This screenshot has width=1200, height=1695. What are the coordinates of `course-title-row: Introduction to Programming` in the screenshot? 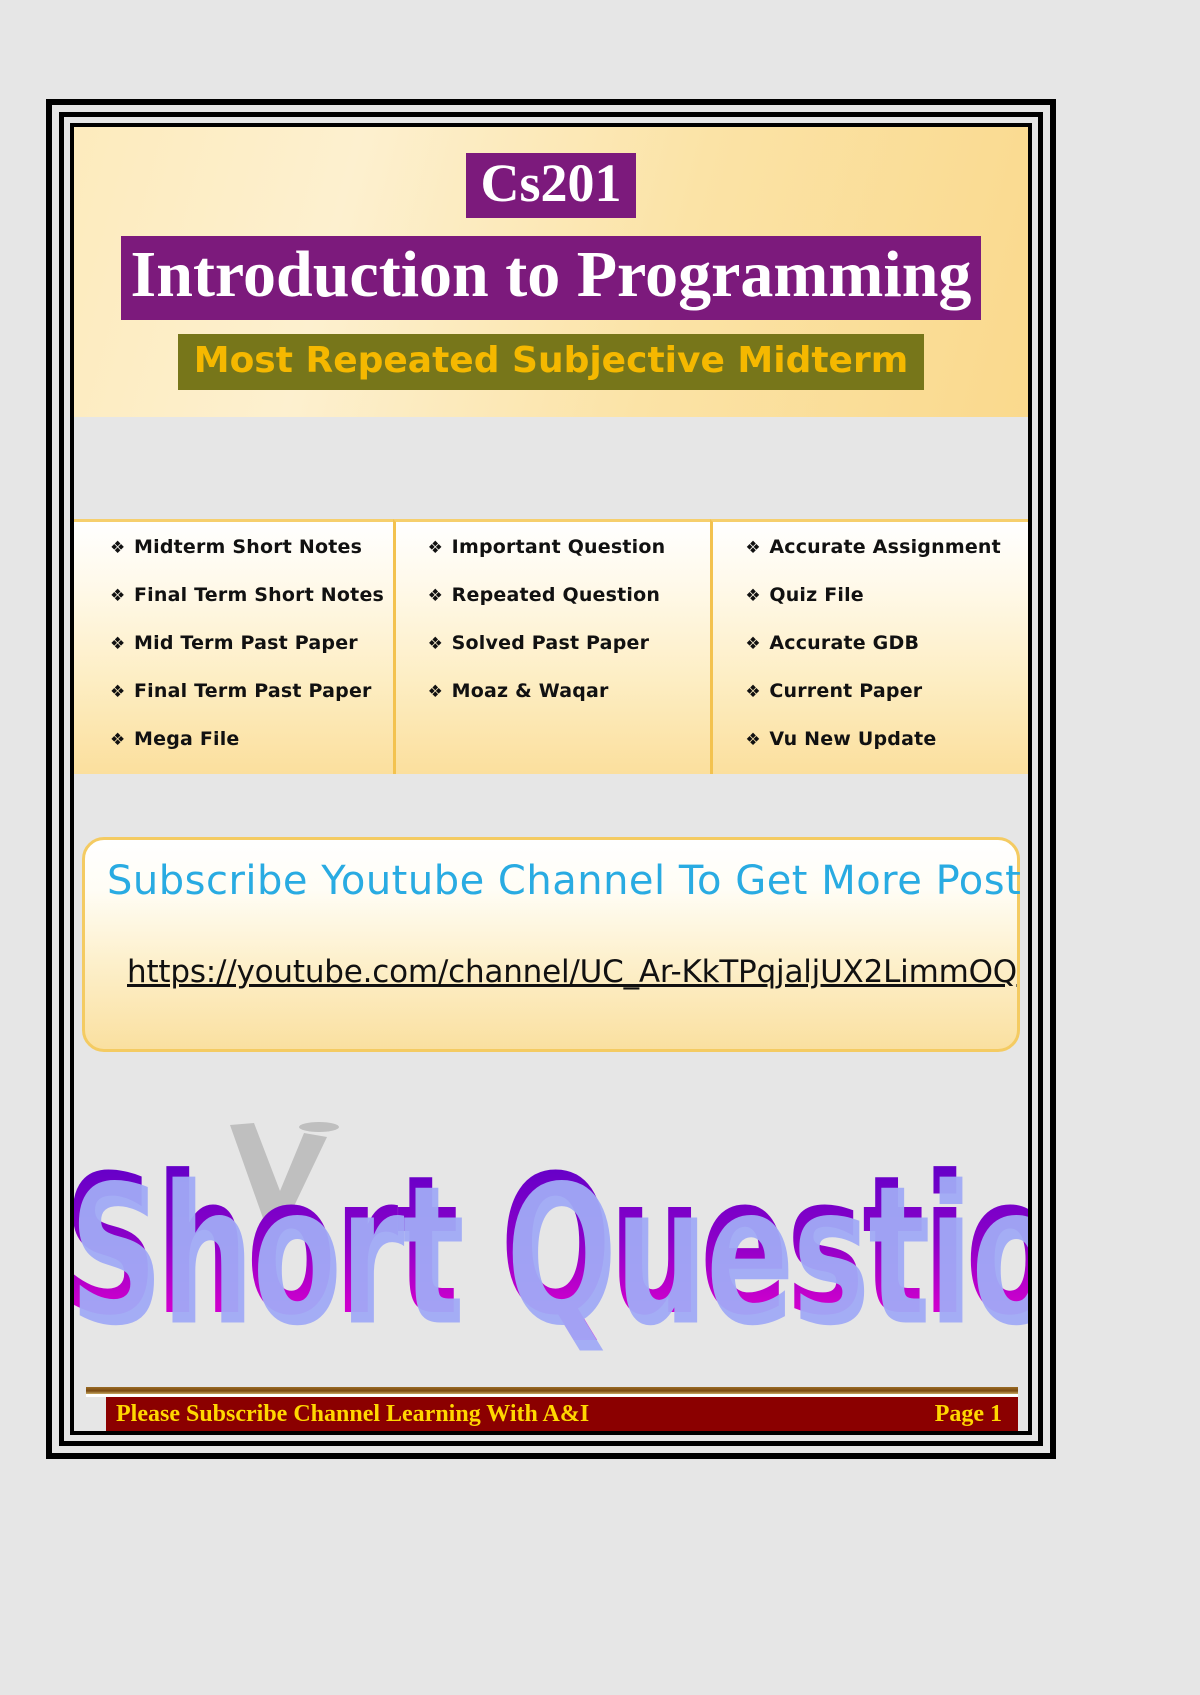 It's located at (551, 277).